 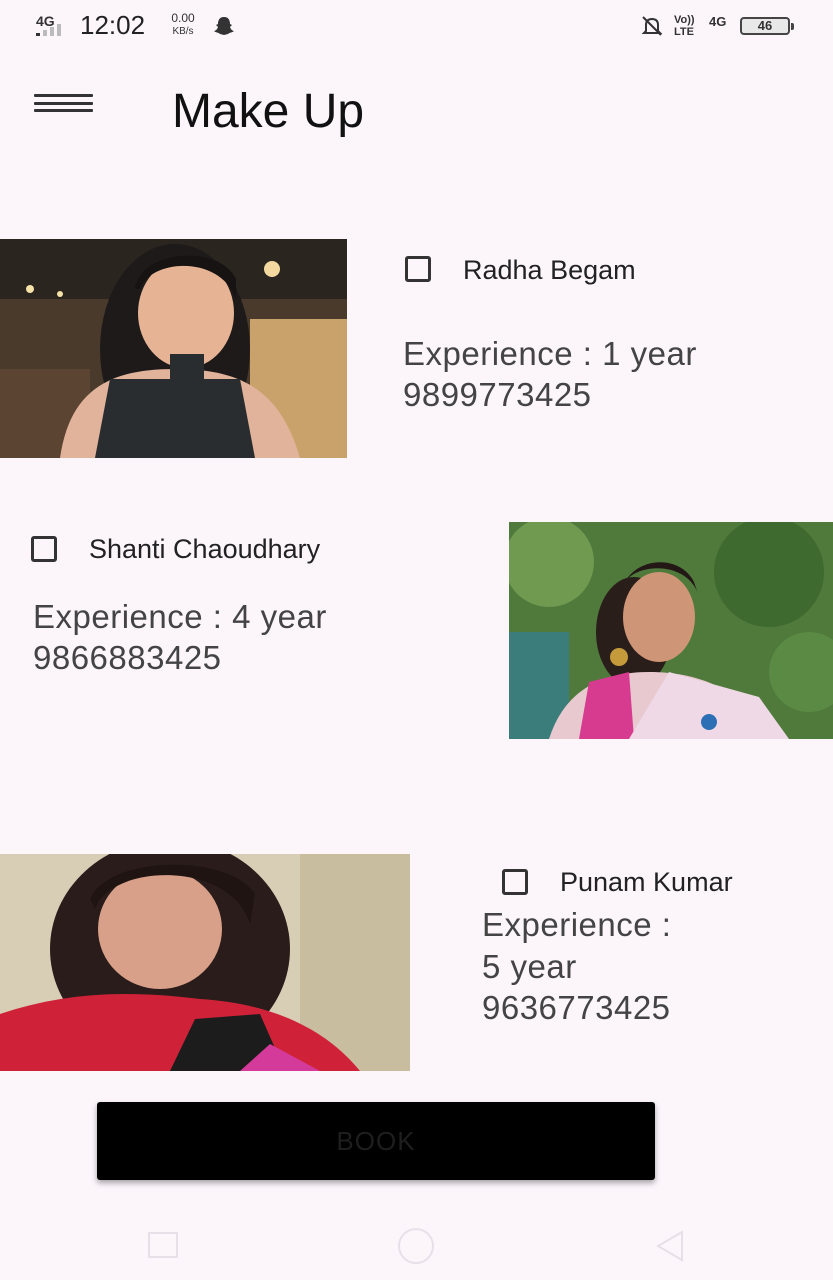 I want to click on clock: 12:02, so click(x=113, y=25).